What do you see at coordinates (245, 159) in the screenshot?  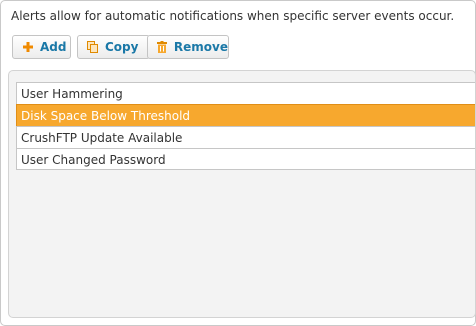 I see `alert-item-user-changed-password: User Changed Password` at bounding box center [245, 159].